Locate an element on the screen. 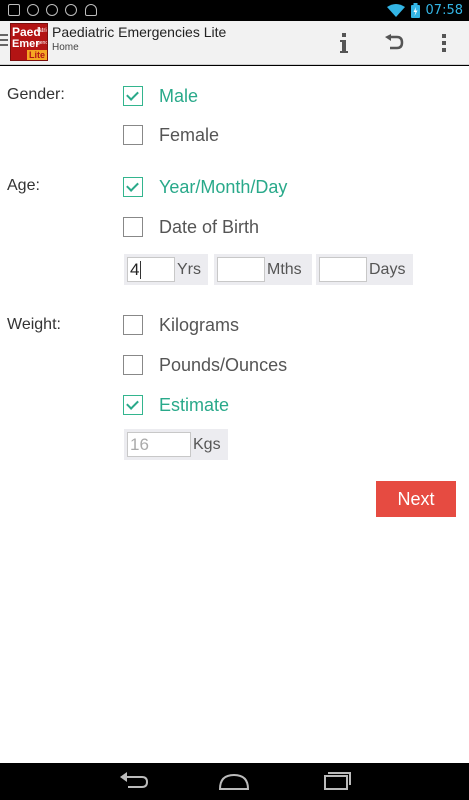  option-label: Date of Birth is located at coordinates (209, 226).